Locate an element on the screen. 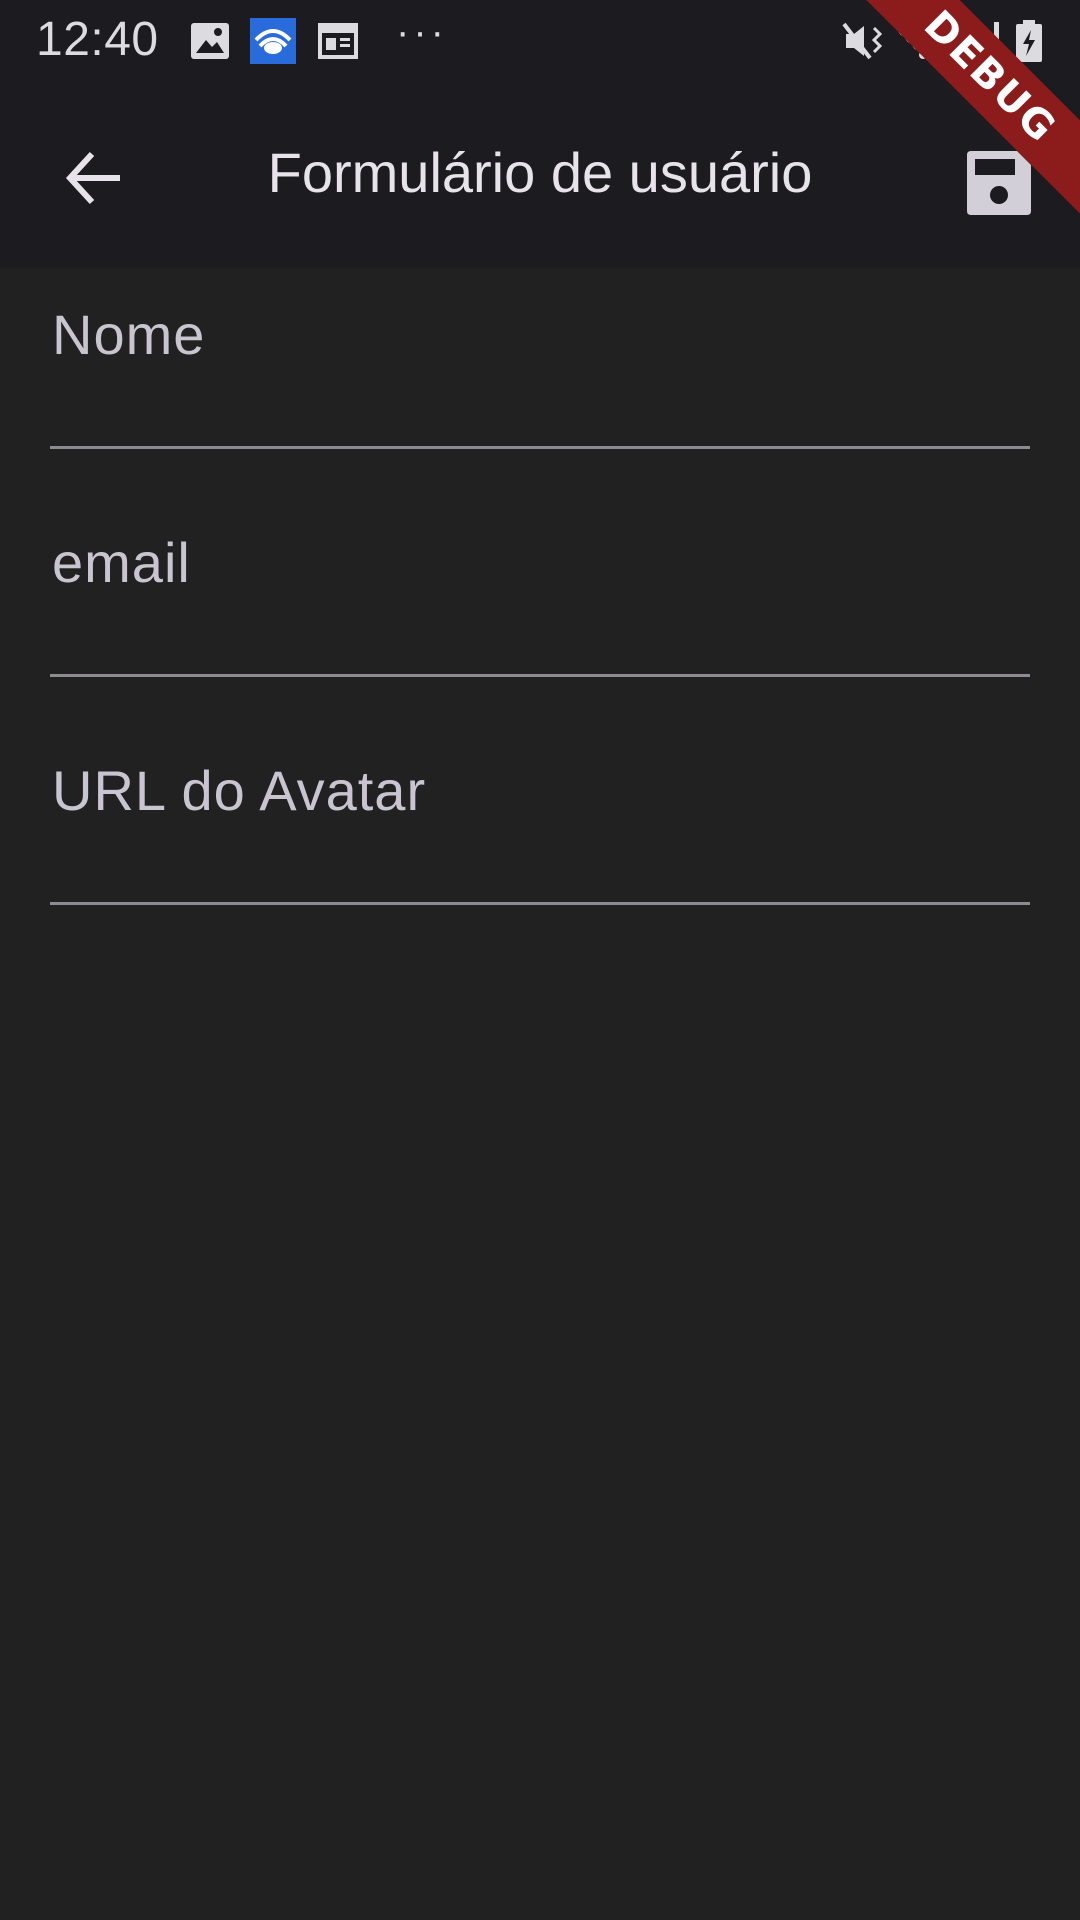 The width and height of the screenshot is (1080, 1920). app-bar: Formulário de usuário is located at coordinates (540, 178).